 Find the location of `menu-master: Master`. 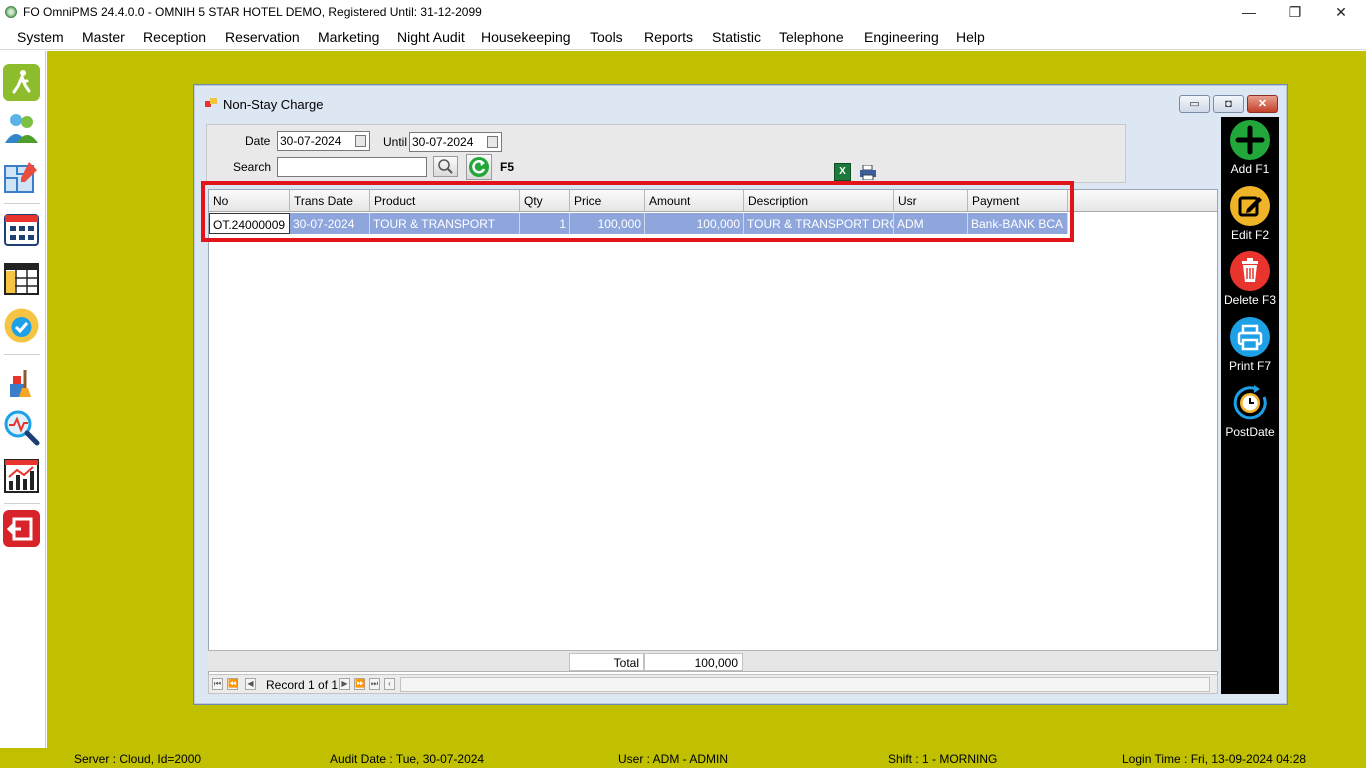

menu-master: Master is located at coordinates (103, 37).